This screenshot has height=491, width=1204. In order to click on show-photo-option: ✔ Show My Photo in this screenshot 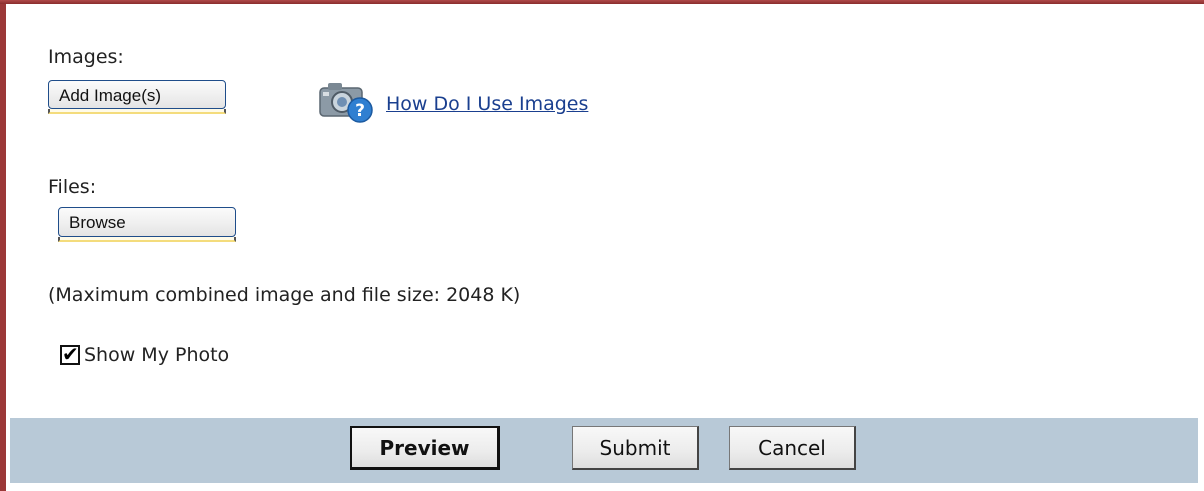, I will do `click(144, 354)`.